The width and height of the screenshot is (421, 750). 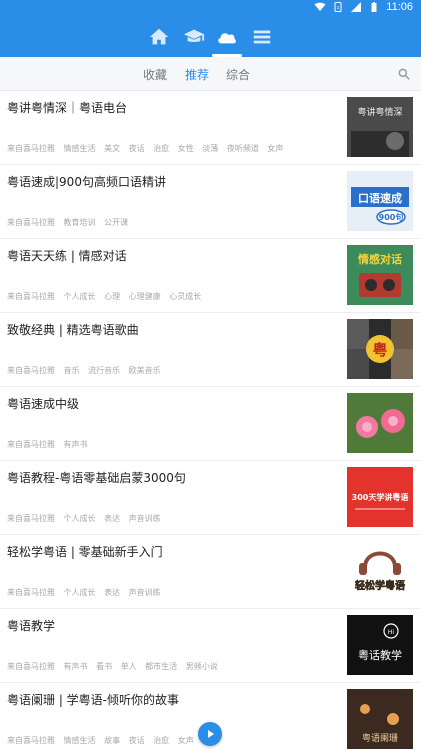 I want to click on item-tag: 都市生活, so click(x=161, y=666).